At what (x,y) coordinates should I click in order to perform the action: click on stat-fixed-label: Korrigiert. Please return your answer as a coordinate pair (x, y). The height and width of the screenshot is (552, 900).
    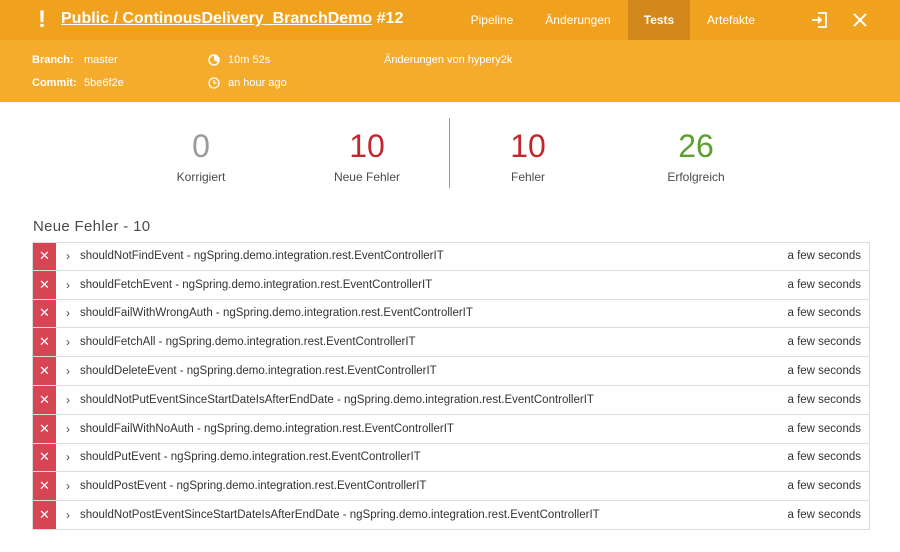
    Looking at the image, I should click on (201, 177).